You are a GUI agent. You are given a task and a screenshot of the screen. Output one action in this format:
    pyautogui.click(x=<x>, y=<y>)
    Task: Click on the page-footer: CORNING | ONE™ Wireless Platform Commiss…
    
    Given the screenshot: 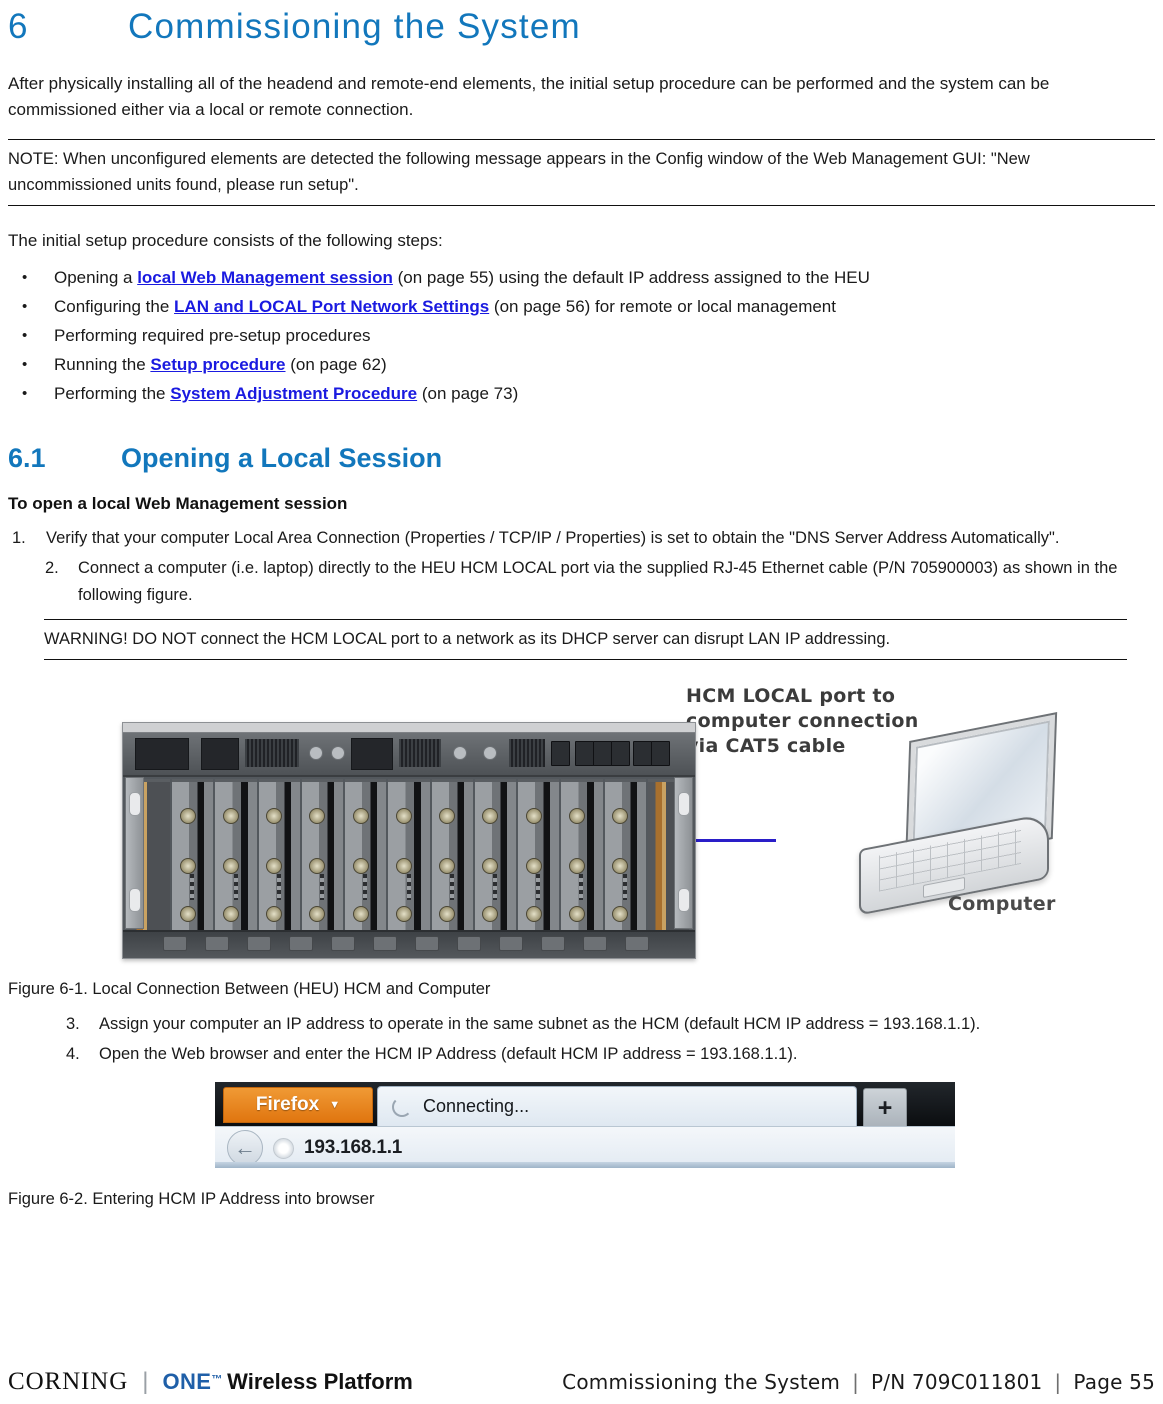 What is the action you would take?
    pyautogui.click(x=581, y=1377)
    